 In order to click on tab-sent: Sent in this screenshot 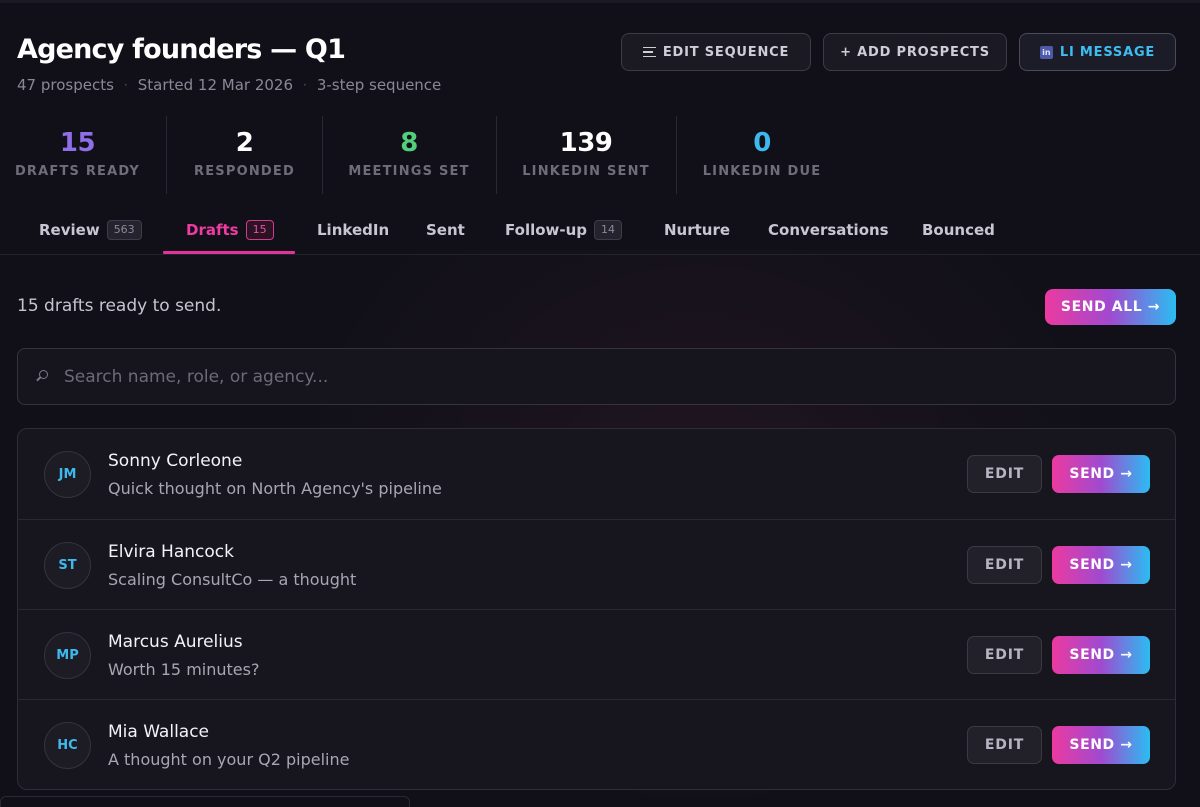, I will do `click(445, 229)`.